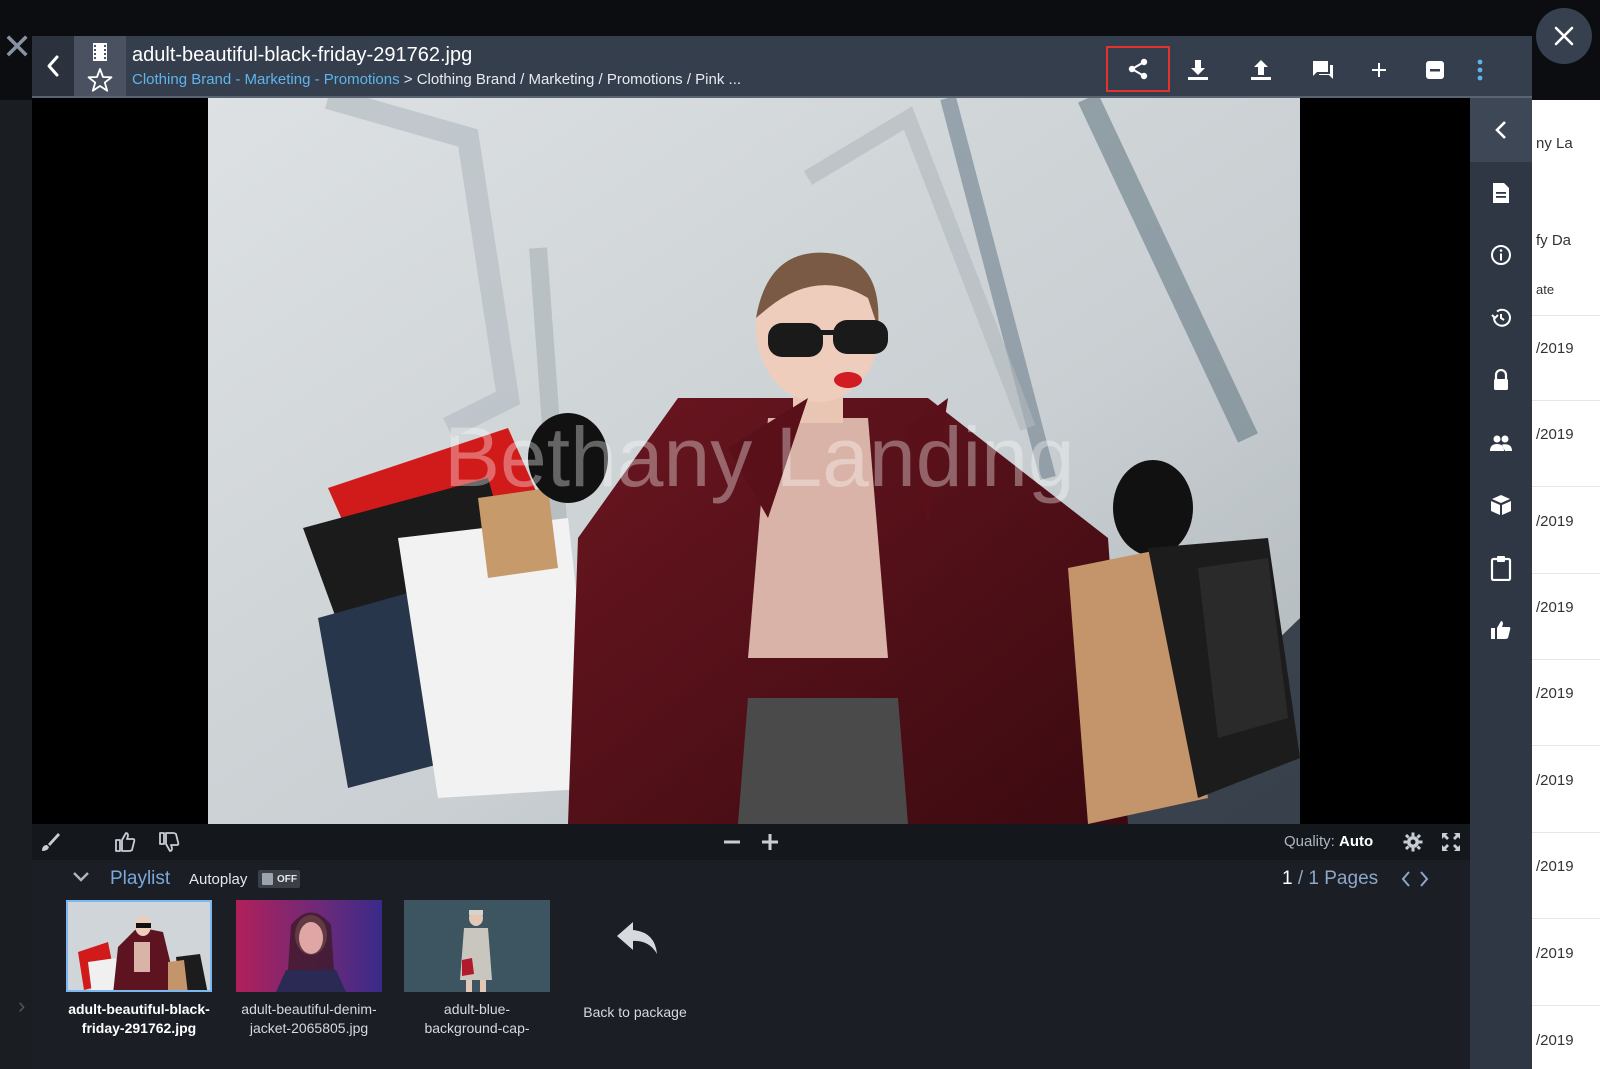 This screenshot has width=1600, height=1069. What do you see at coordinates (635, 1012) in the screenshot?
I see `back-to-package-label: Back to package` at bounding box center [635, 1012].